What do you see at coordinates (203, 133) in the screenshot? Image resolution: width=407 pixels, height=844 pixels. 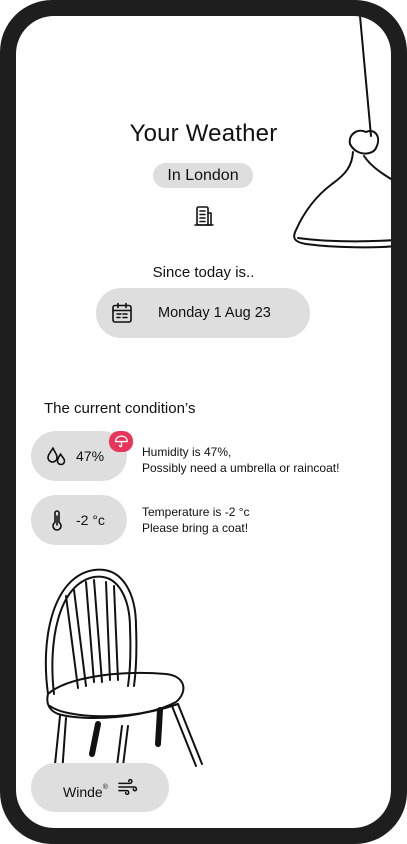 I see `page-title: Your Weather` at bounding box center [203, 133].